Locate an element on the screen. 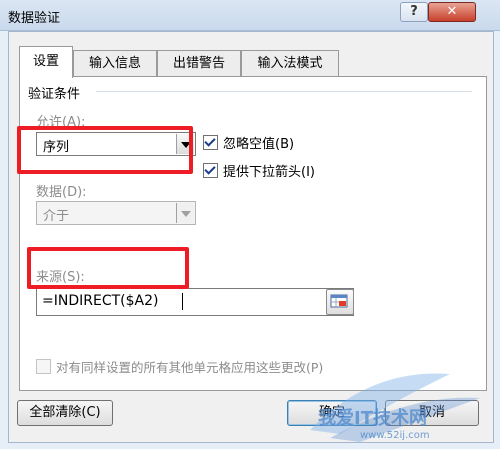  source-input: =INDIRECT($A2) is located at coordinates (195, 302).